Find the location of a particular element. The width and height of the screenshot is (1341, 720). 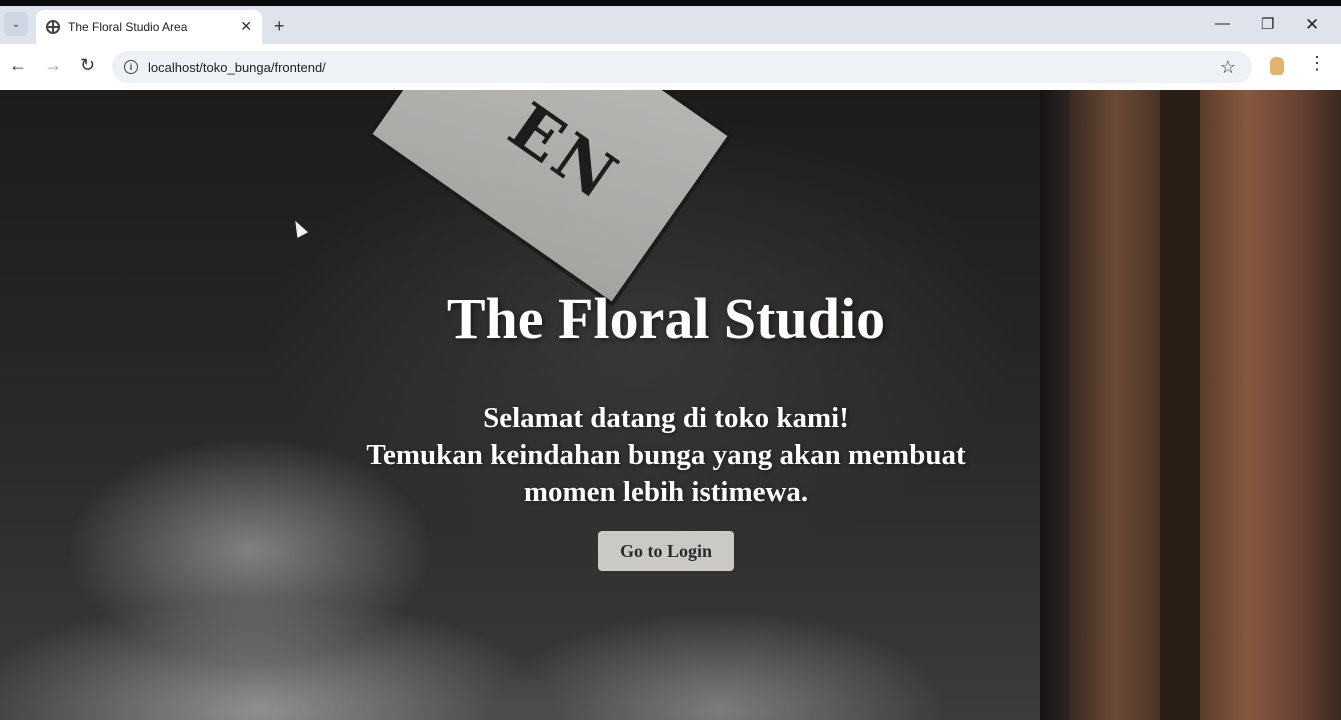

reload-icon: ↻ is located at coordinates (87, 65).